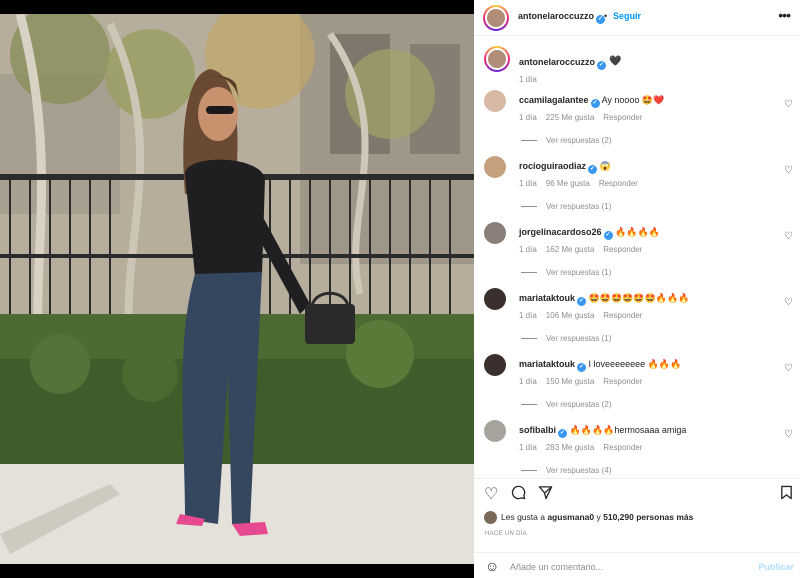 Image resolution: width=800 pixels, height=578 pixels. I want to click on comment-likes: 283 Me gusta, so click(570, 447).